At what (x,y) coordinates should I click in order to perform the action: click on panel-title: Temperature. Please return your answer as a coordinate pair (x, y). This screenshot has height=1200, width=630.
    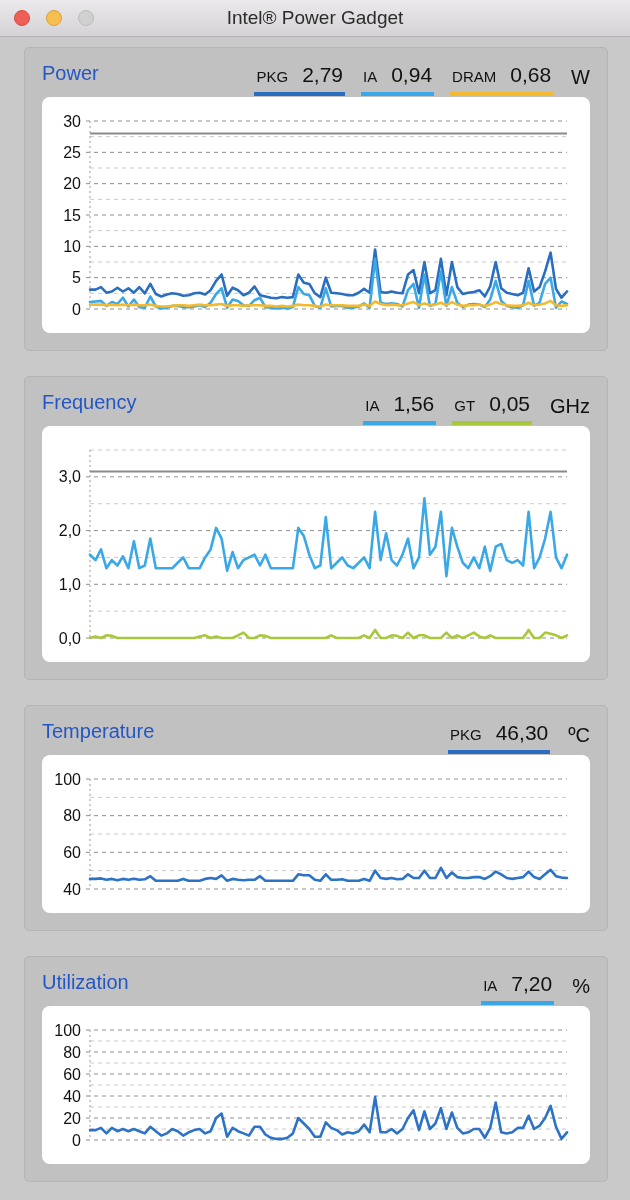
    Looking at the image, I should click on (98, 731).